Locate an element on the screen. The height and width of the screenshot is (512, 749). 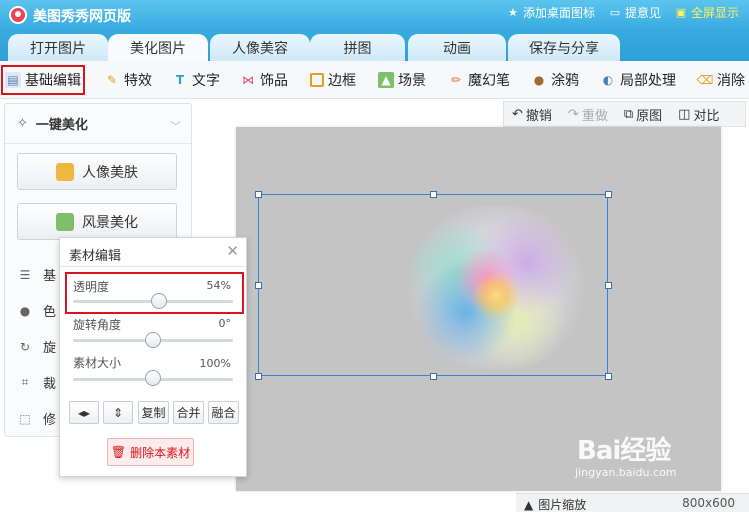
merge-button: 合并 is located at coordinates (188, 412).